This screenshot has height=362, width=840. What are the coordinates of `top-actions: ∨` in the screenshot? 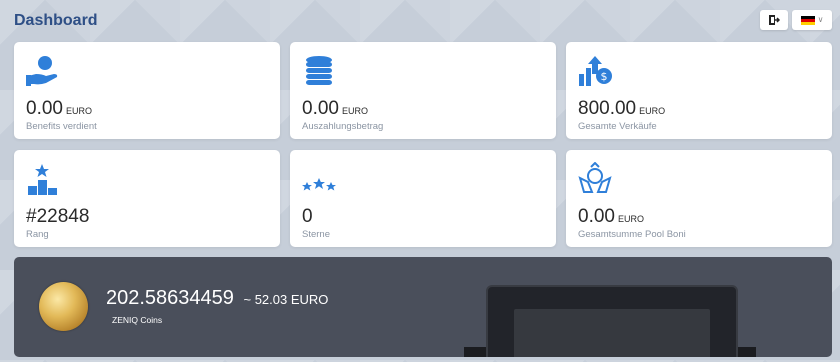 It's located at (796, 20).